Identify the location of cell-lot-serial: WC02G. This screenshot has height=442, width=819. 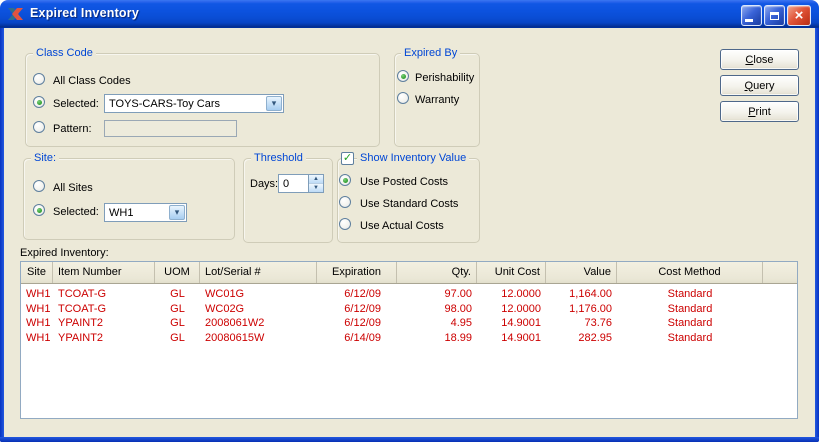
(225, 308).